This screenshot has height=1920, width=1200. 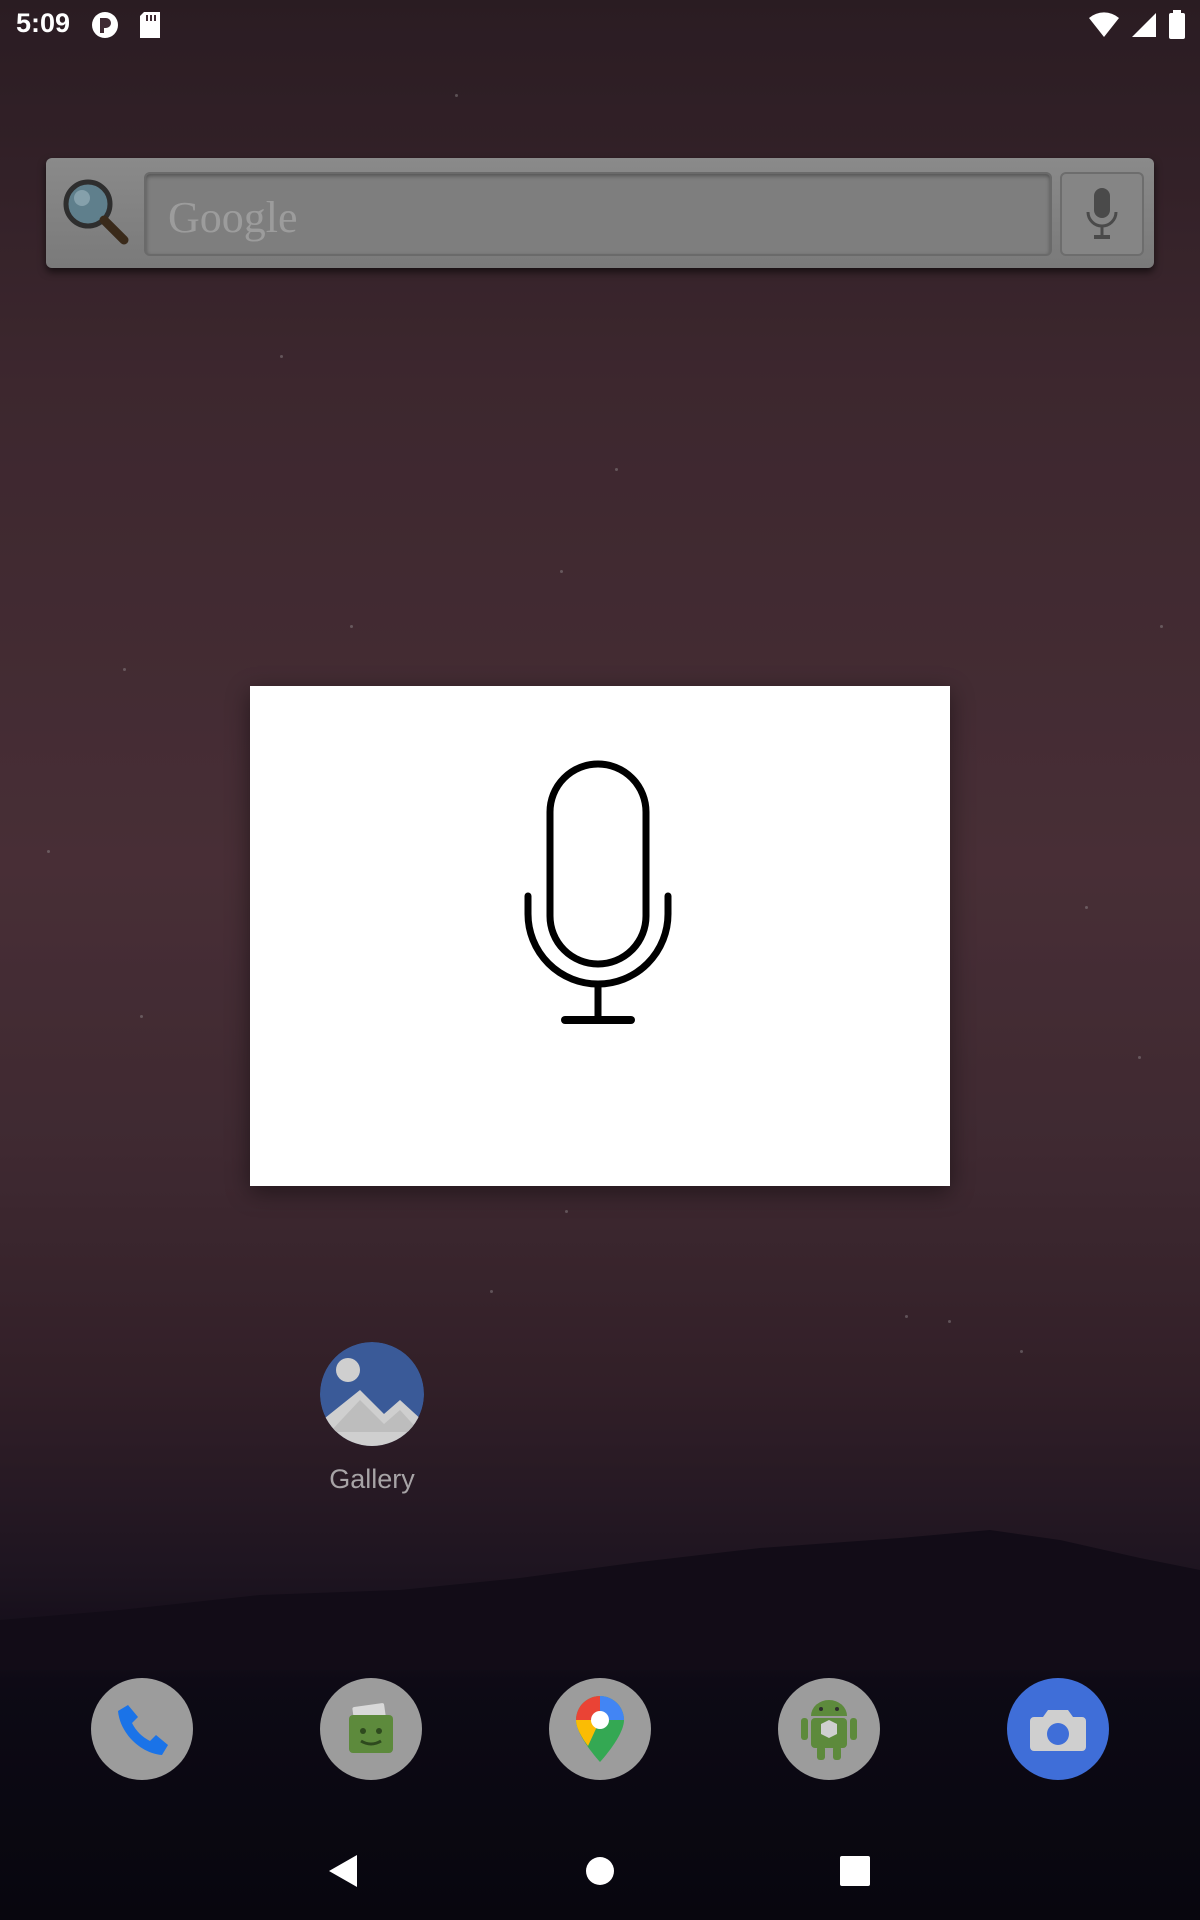 I want to click on back-icon, so click(x=343, y=1871).